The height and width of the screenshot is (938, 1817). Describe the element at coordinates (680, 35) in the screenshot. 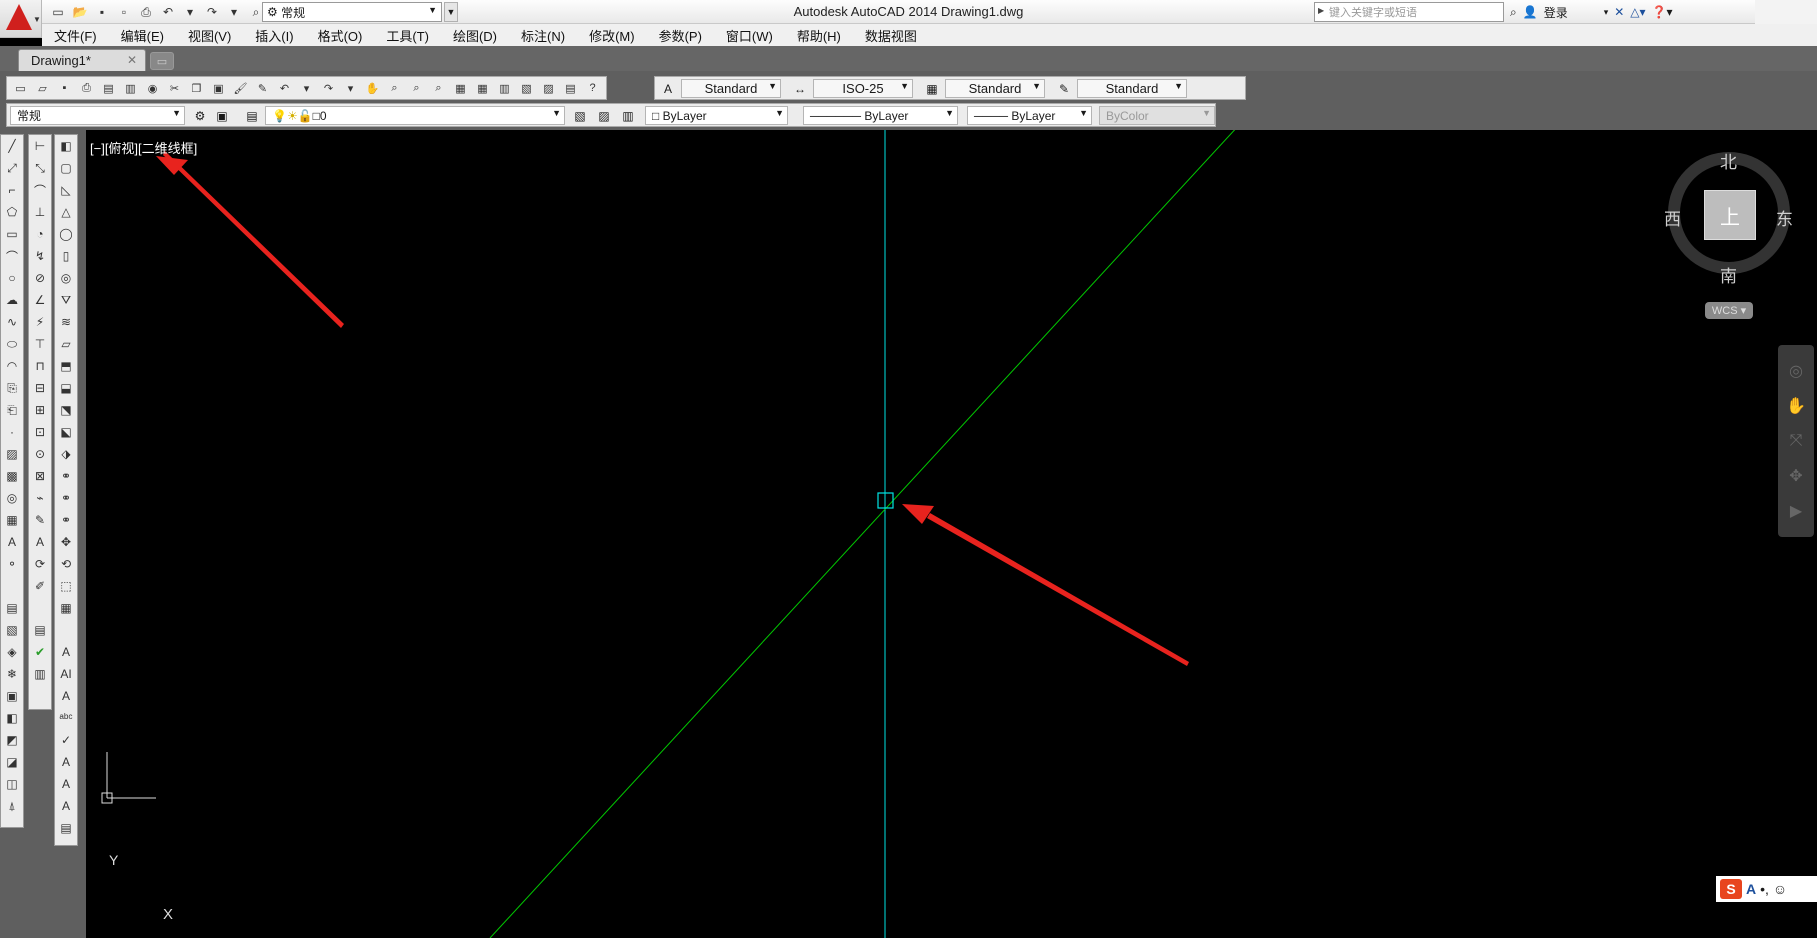

I see `menu-parametric: 参数(P)` at that location.